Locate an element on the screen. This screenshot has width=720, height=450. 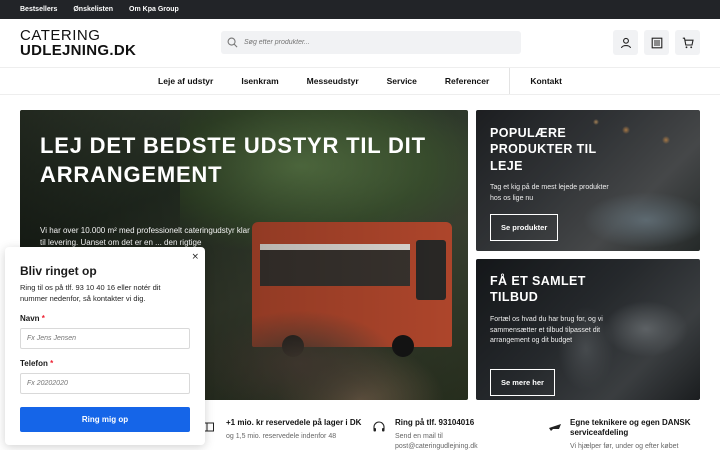
topbar-link-wishlist: Ønskelisten is located at coordinates (93, 9).